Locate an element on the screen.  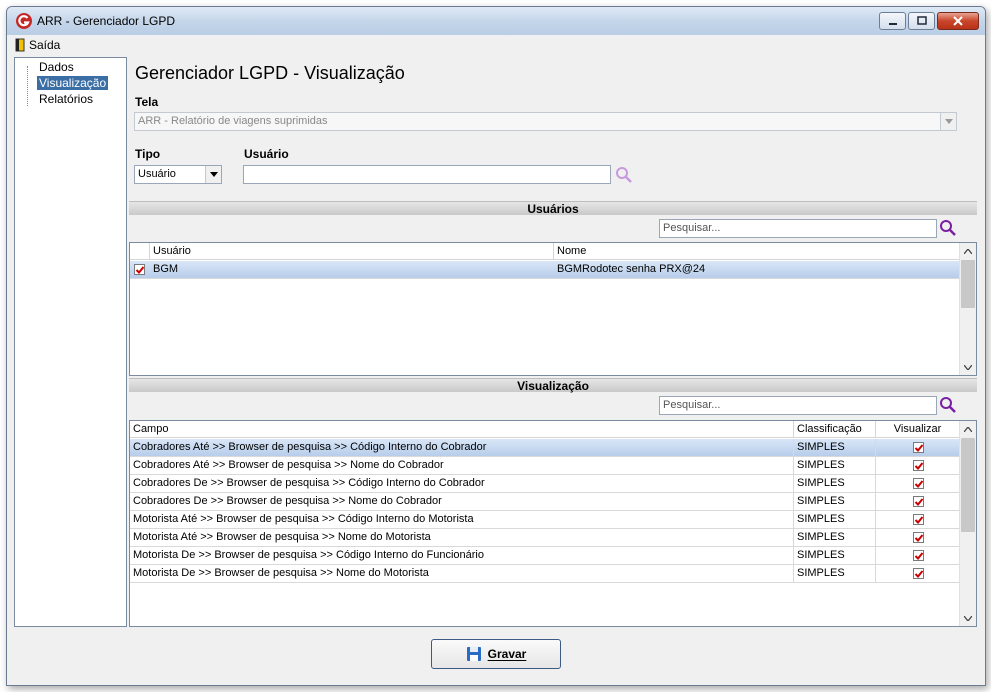
column-header-visualizar: Visualizar is located at coordinates (918, 429).